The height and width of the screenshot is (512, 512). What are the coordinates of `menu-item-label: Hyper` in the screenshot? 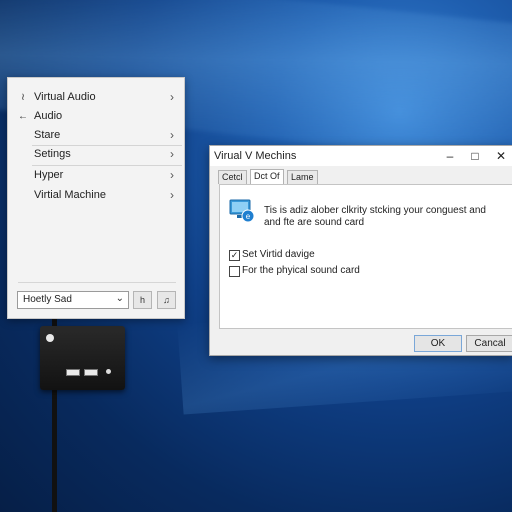 It's located at (49, 175).